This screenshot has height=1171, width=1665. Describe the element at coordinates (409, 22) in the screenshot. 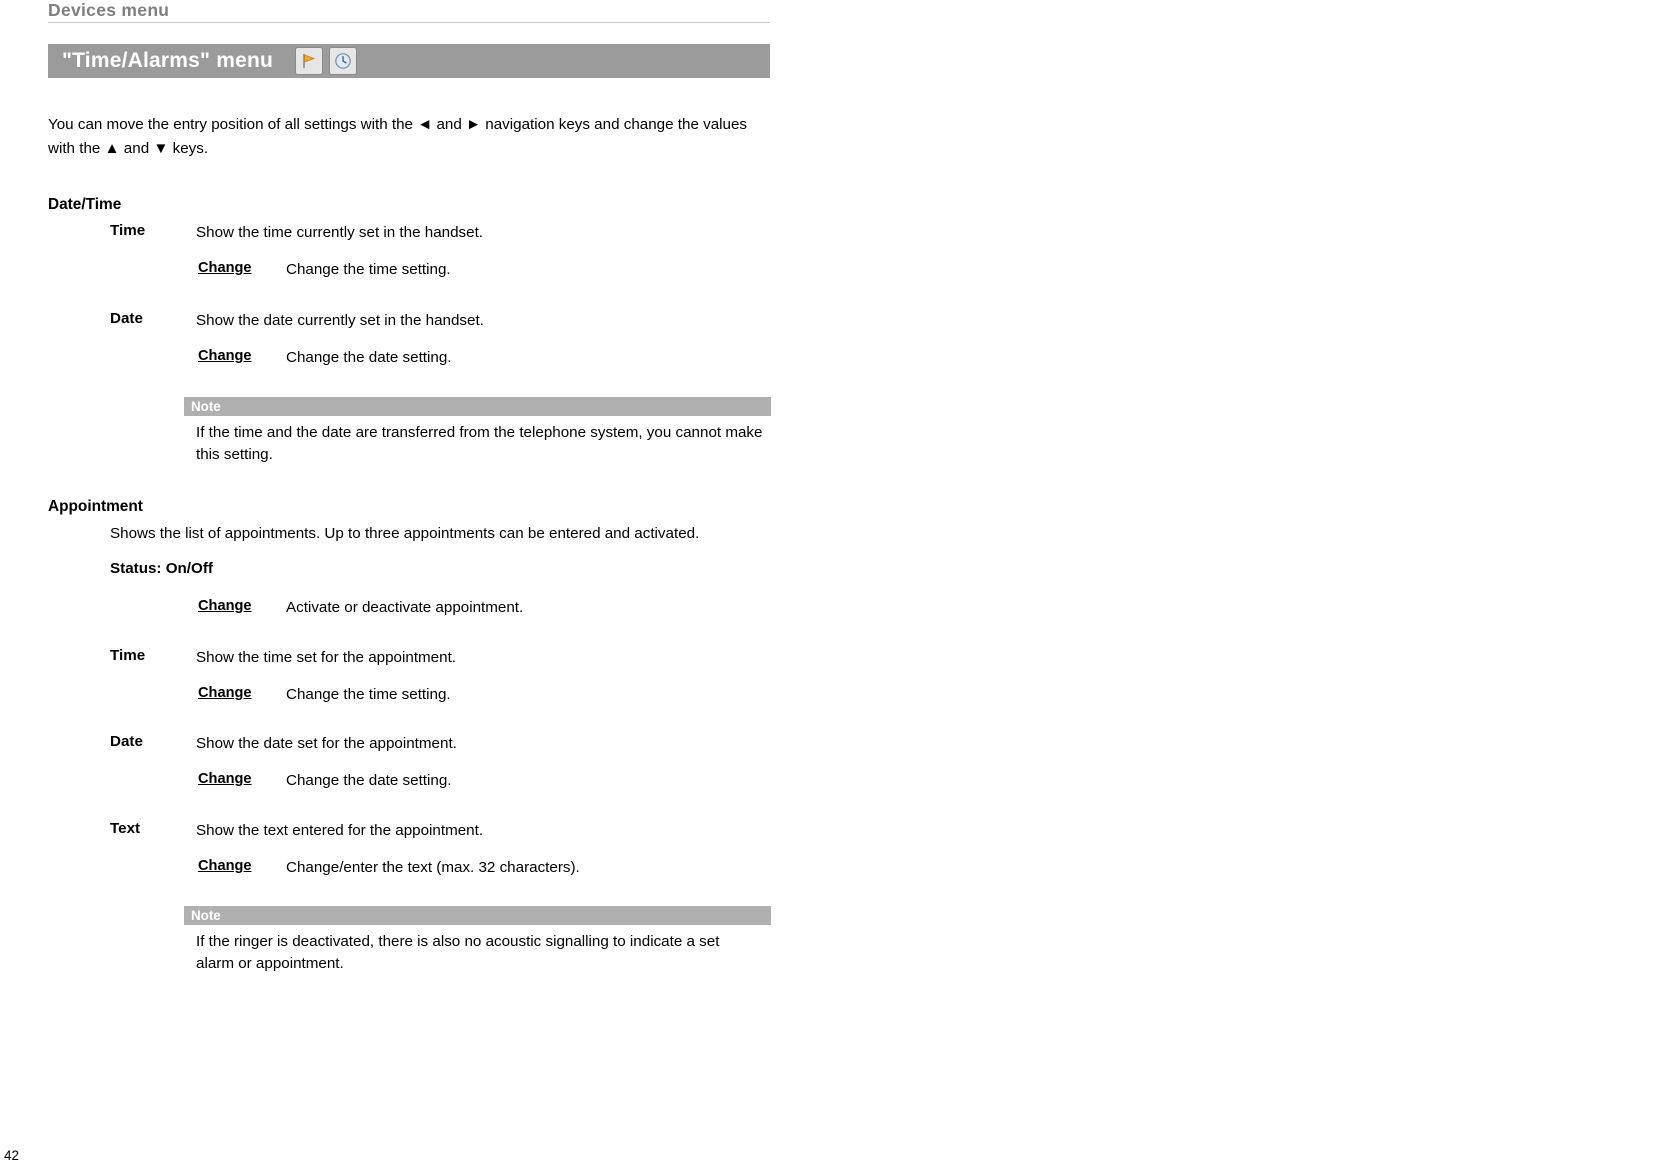

I see `header-rule-left` at that location.